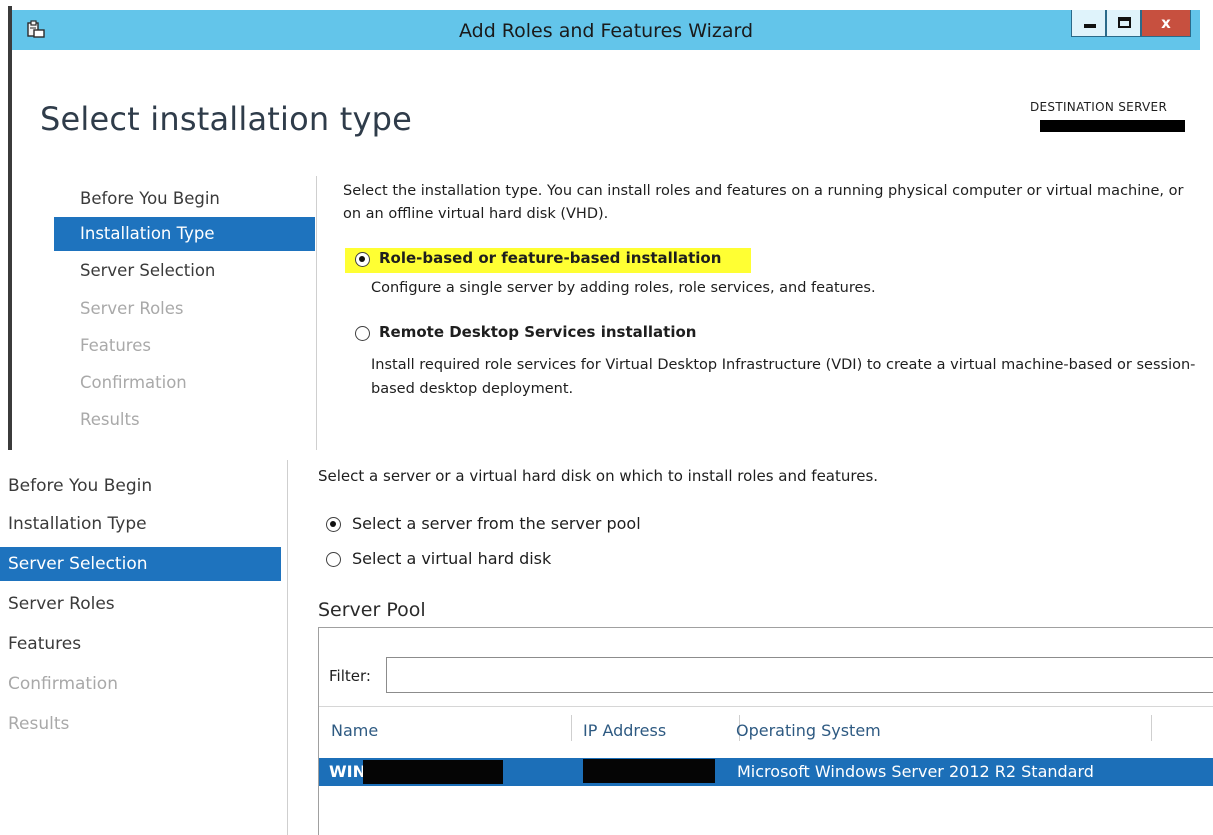 The image size is (1213, 835). Describe the element at coordinates (354, 728) in the screenshot. I see `column-header-name: Name` at that location.